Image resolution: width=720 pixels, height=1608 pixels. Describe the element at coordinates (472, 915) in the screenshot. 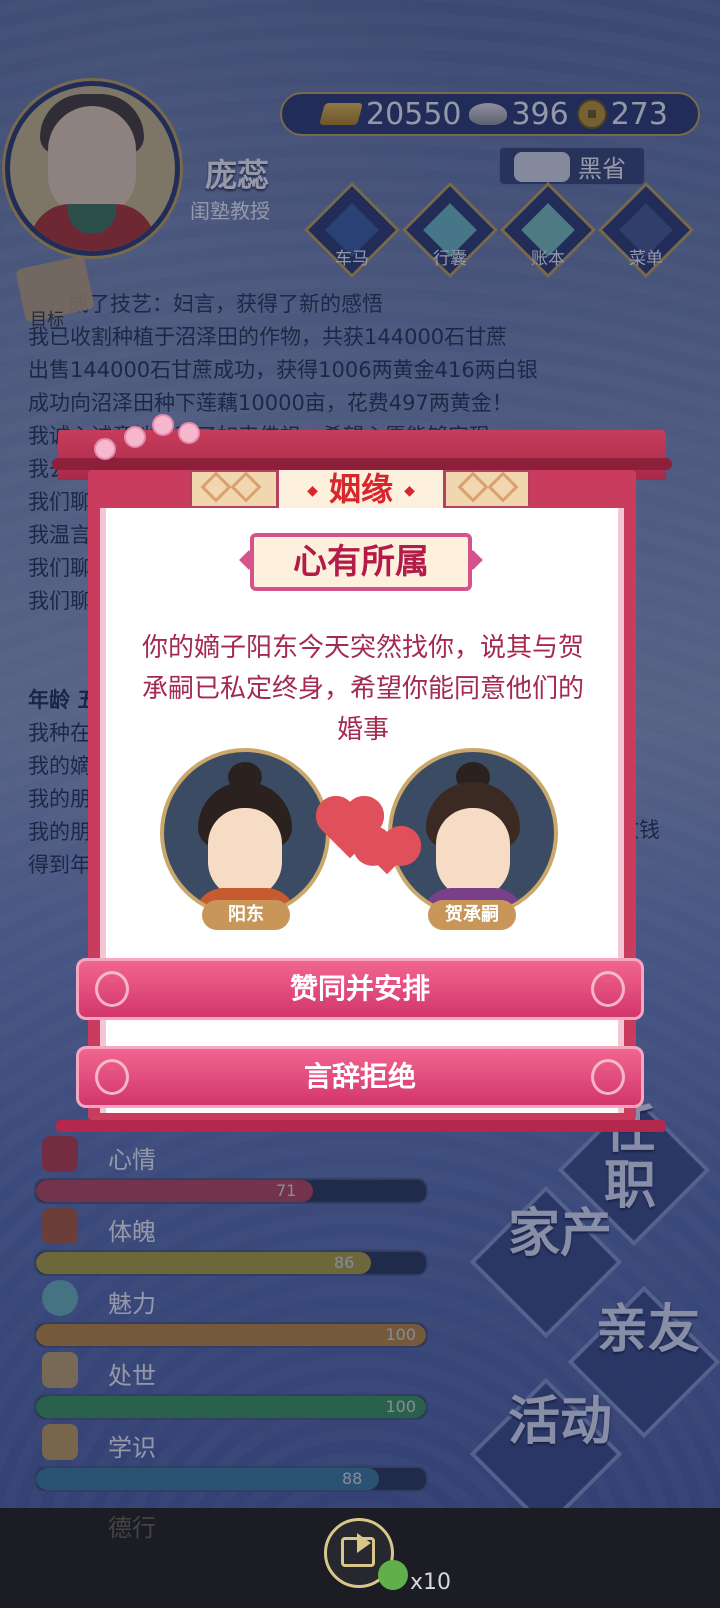

I see `name-tag-partner: 贺承嗣` at that location.